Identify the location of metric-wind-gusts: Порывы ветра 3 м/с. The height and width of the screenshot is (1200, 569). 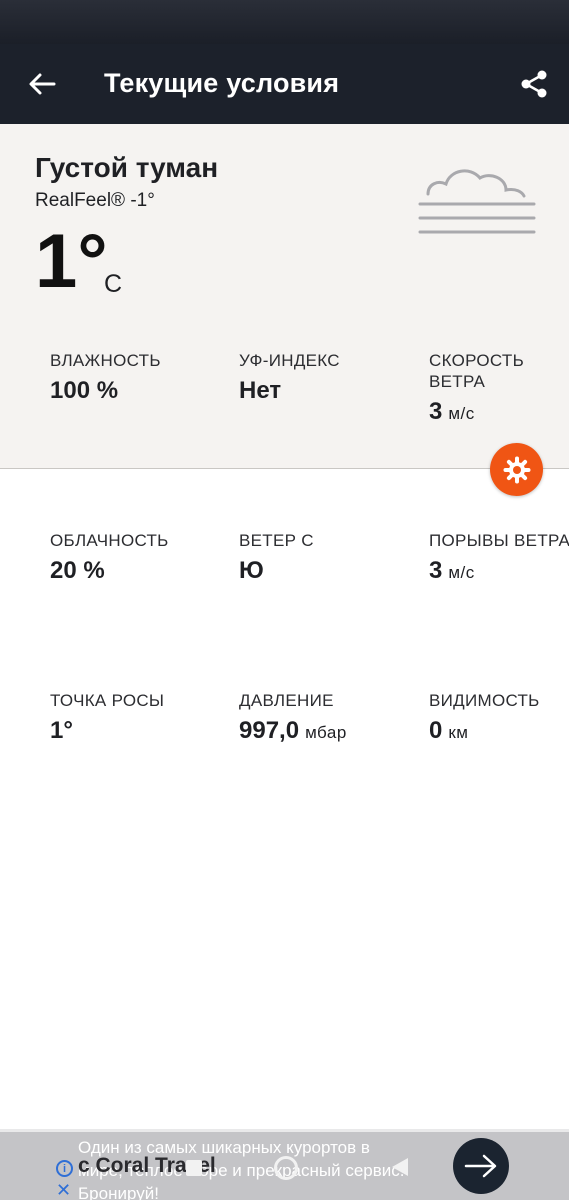
(499, 557).